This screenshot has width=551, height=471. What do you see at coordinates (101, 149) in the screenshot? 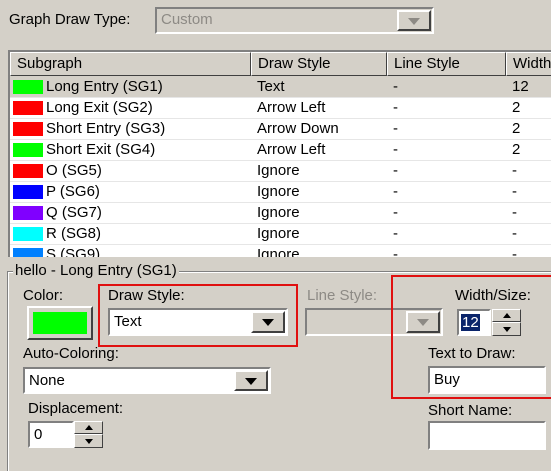
I see `subgraph-name: Short Exit (SG4)` at bounding box center [101, 149].